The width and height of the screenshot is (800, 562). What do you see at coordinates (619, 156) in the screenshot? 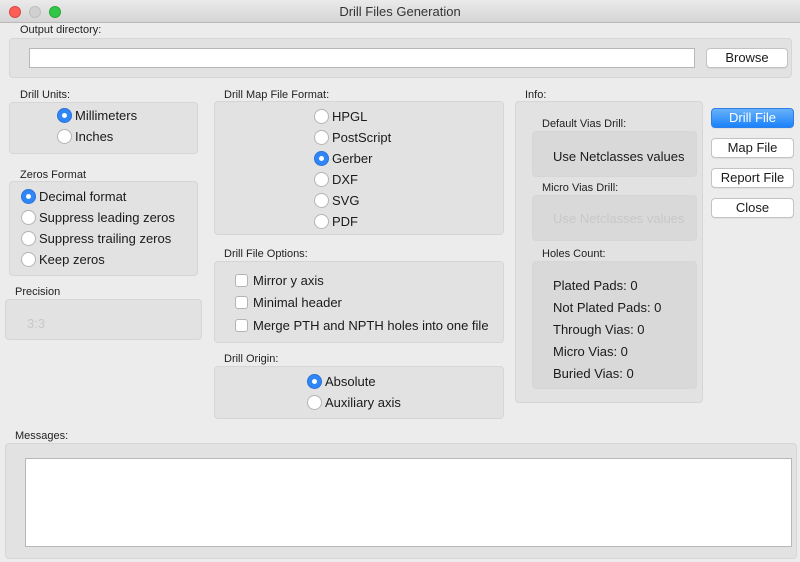
I see `default-vias-drill-value: Use Netclasses values` at bounding box center [619, 156].